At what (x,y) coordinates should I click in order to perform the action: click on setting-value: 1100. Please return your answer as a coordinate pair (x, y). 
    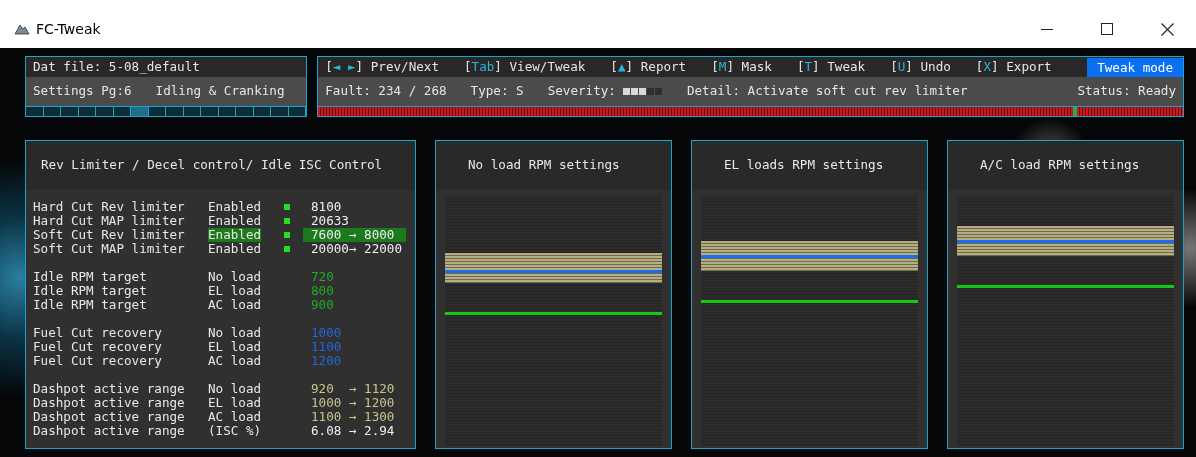
    Looking at the image, I should click on (326, 346).